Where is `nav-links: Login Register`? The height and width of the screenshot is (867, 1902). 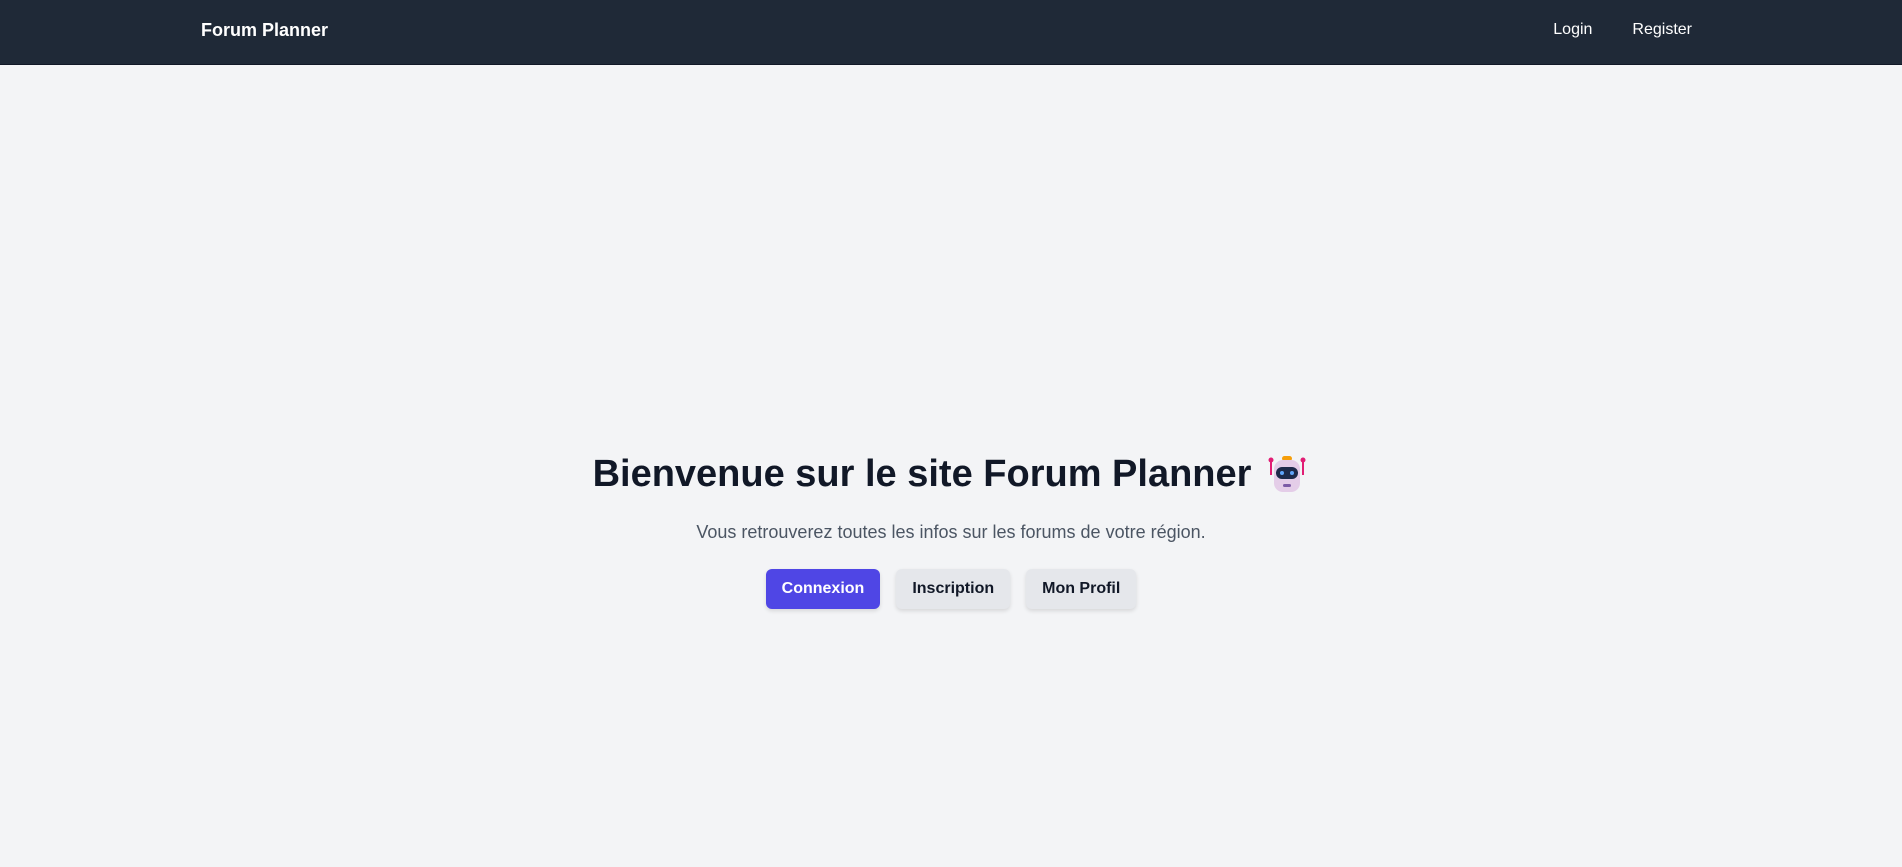 nav-links: Login Register is located at coordinates (1622, 30).